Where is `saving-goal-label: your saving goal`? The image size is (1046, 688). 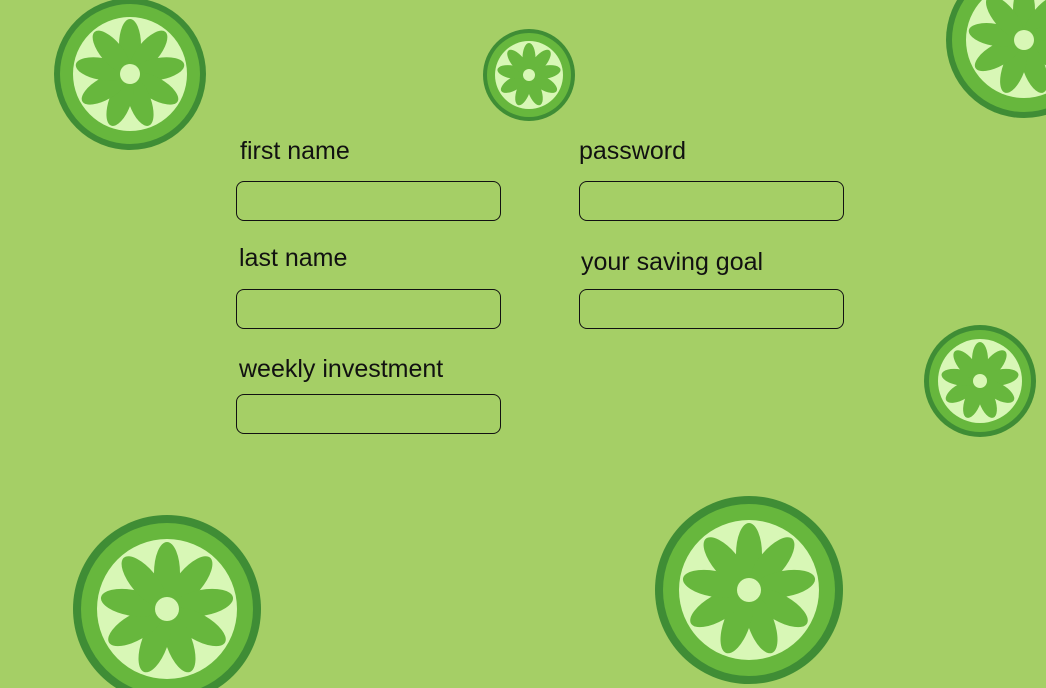
saving-goal-label: your saving goal is located at coordinates (672, 262).